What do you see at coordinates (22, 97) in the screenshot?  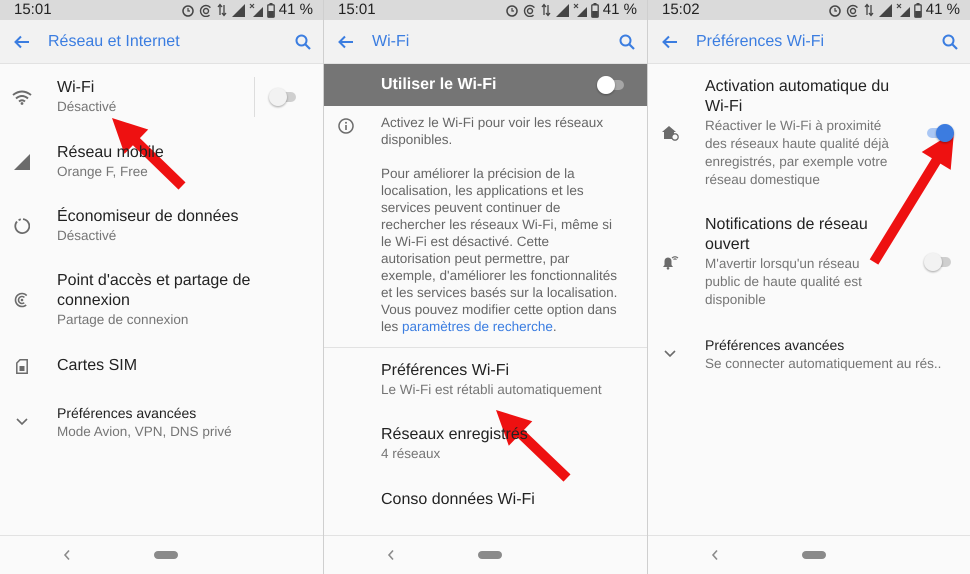 I see `wifi-icon` at bounding box center [22, 97].